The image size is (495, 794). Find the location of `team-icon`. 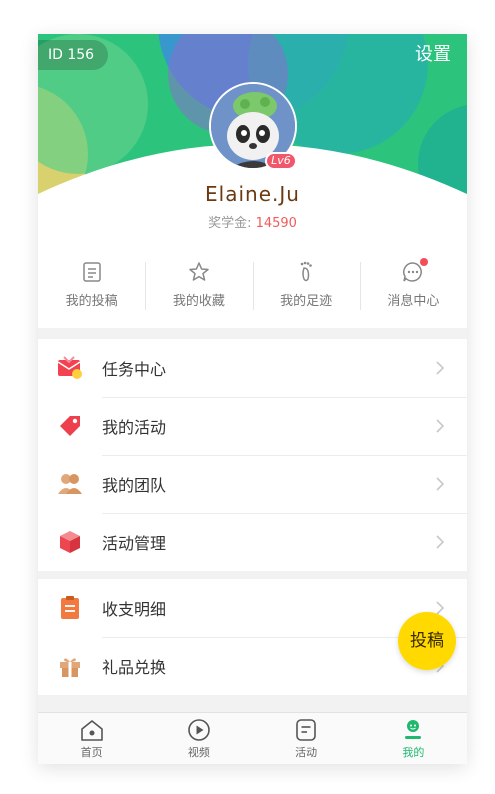

team-icon is located at coordinates (70, 484).